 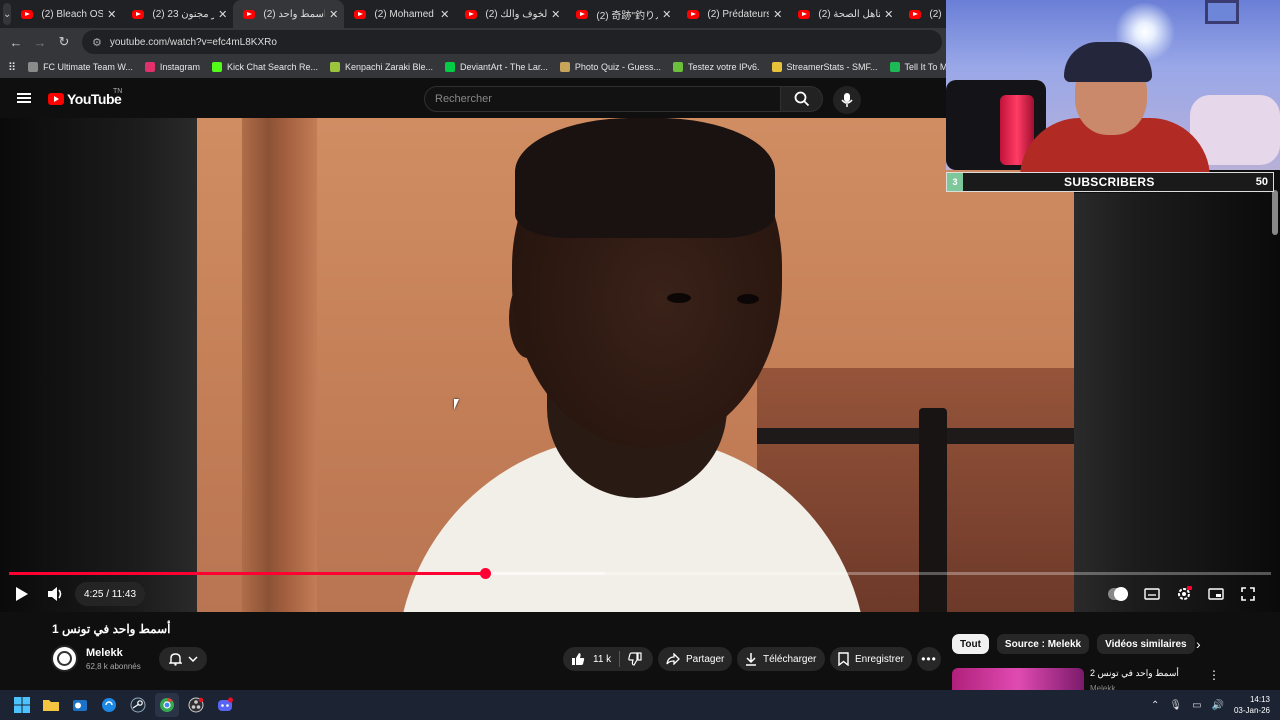 What do you see at coordinates (802, 99) in the screenshot?
I see `search-button` at bounding box center [802, 99].